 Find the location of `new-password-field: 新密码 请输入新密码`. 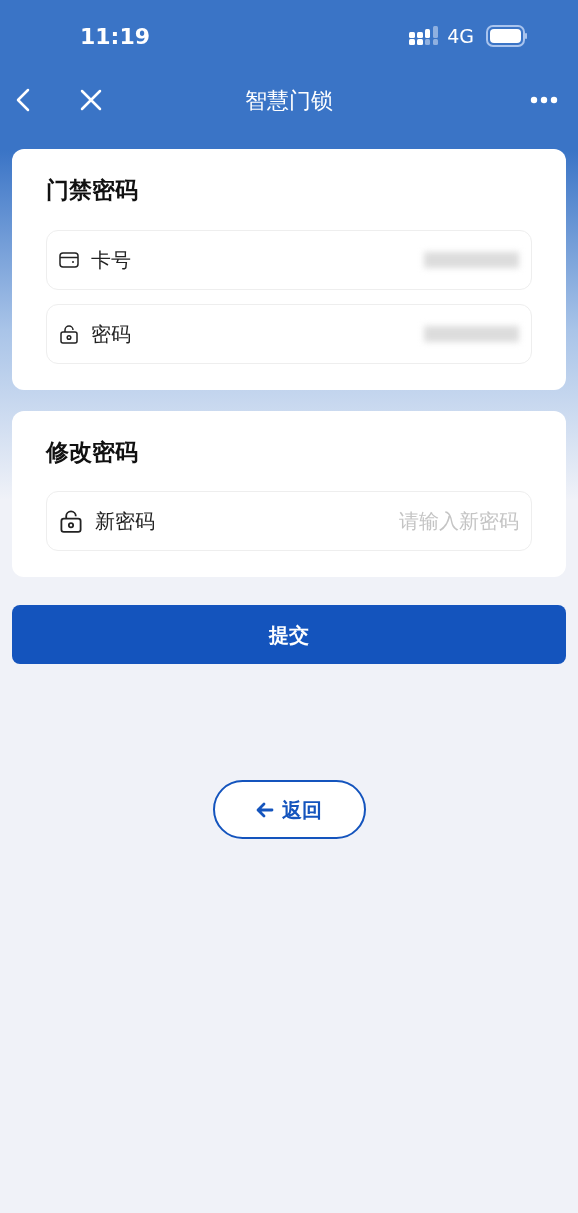

new-password-field: 新密码 请输入新密码 is located at coordinates (289, 521).